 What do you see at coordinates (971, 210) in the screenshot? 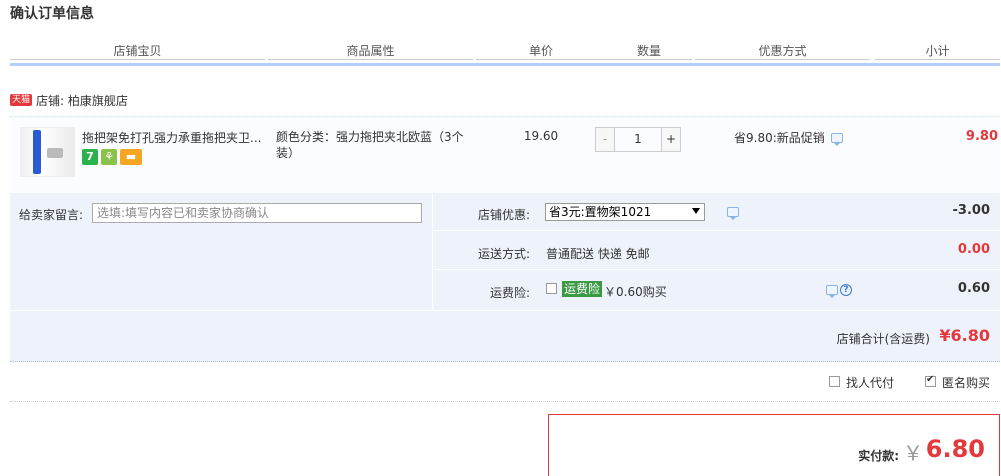
I see `shop-discount-value: -3.00` at bounding box center [971, 210].